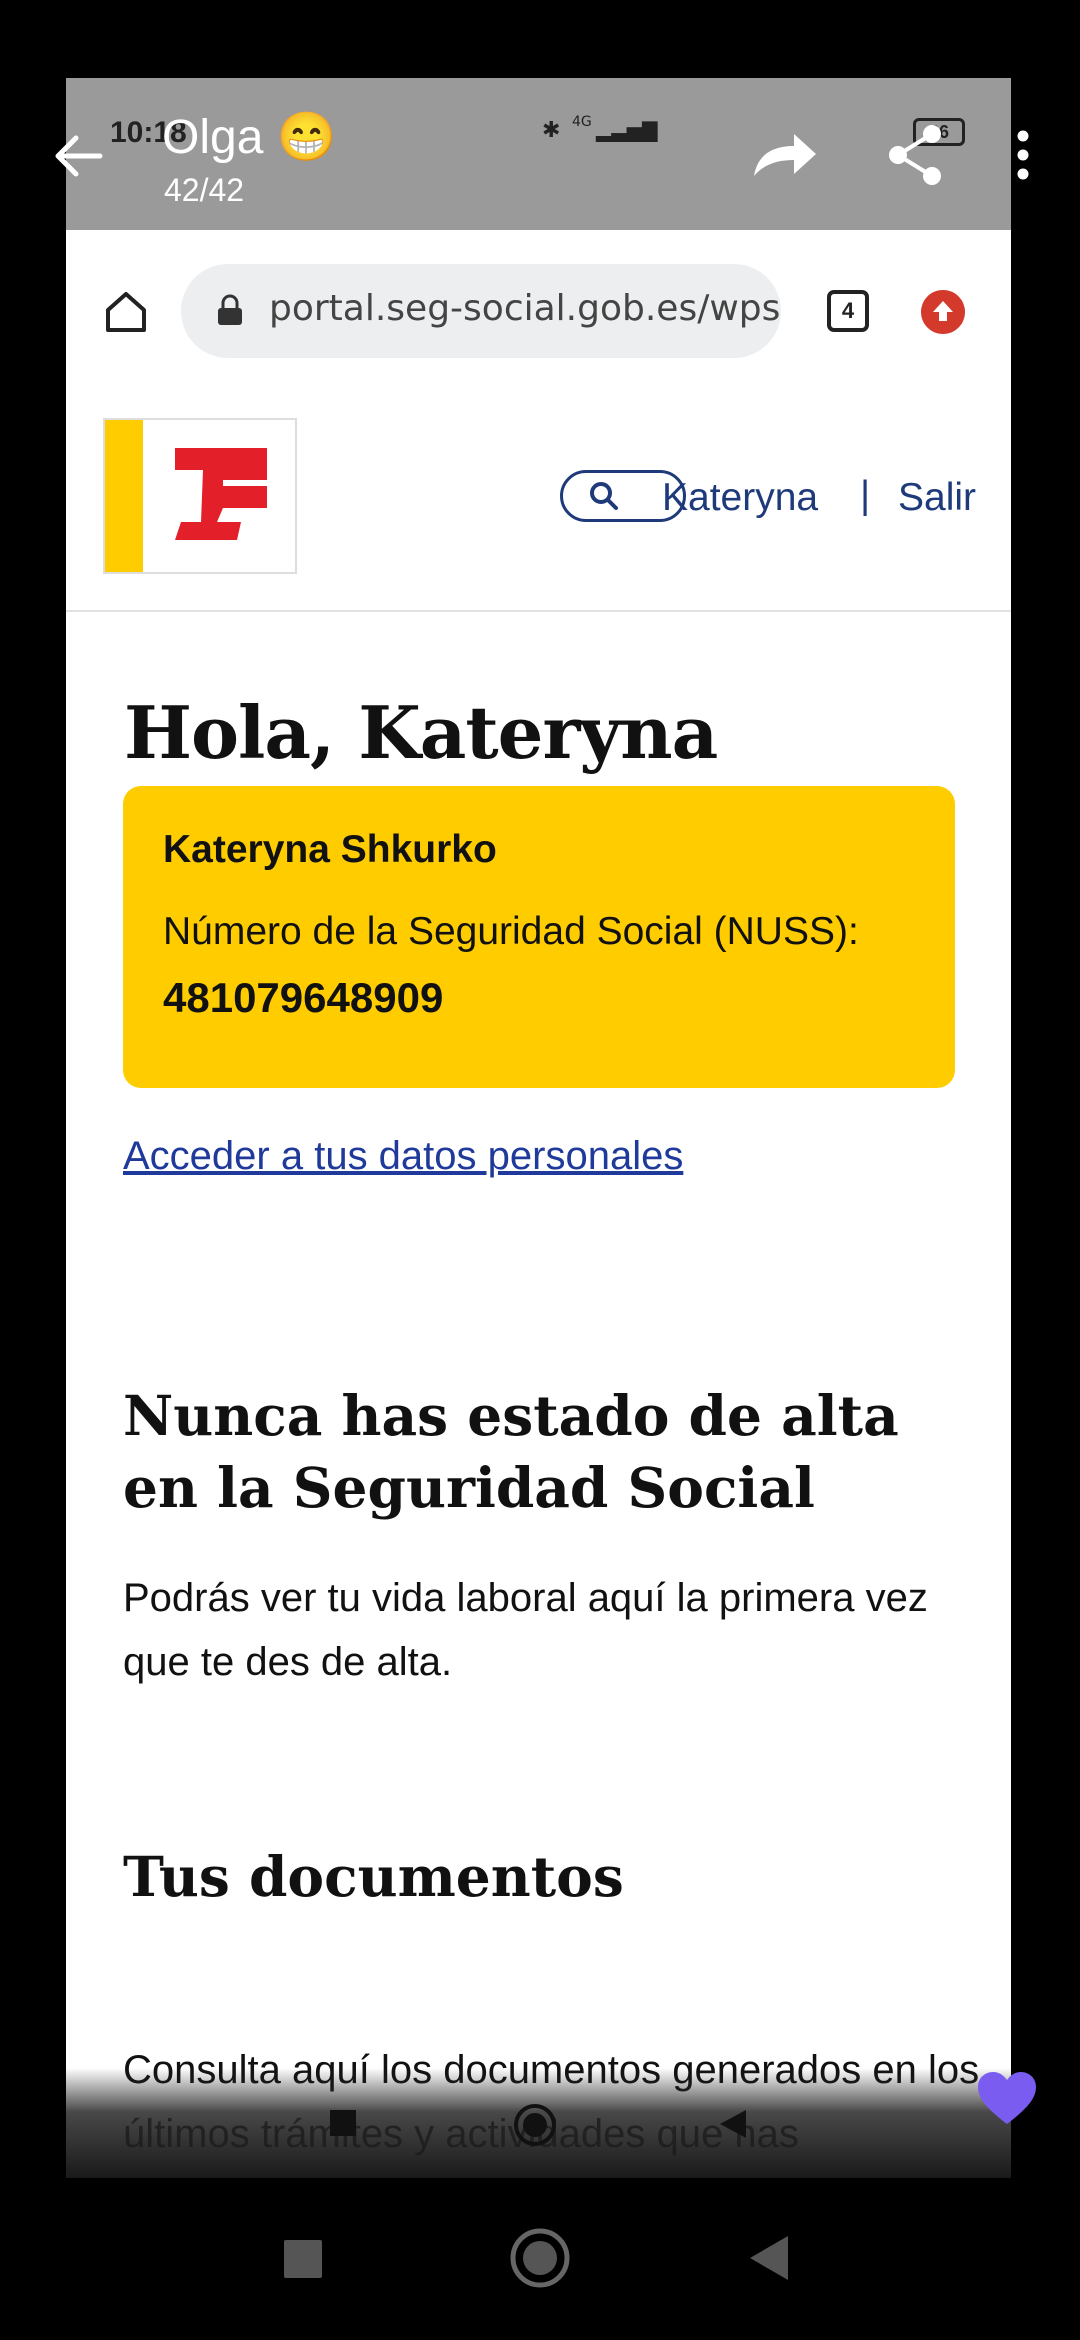  Describe the element at coordinates (421, 732) in the screenshot. I see `page-title: Hola, Kateryna` at that location.